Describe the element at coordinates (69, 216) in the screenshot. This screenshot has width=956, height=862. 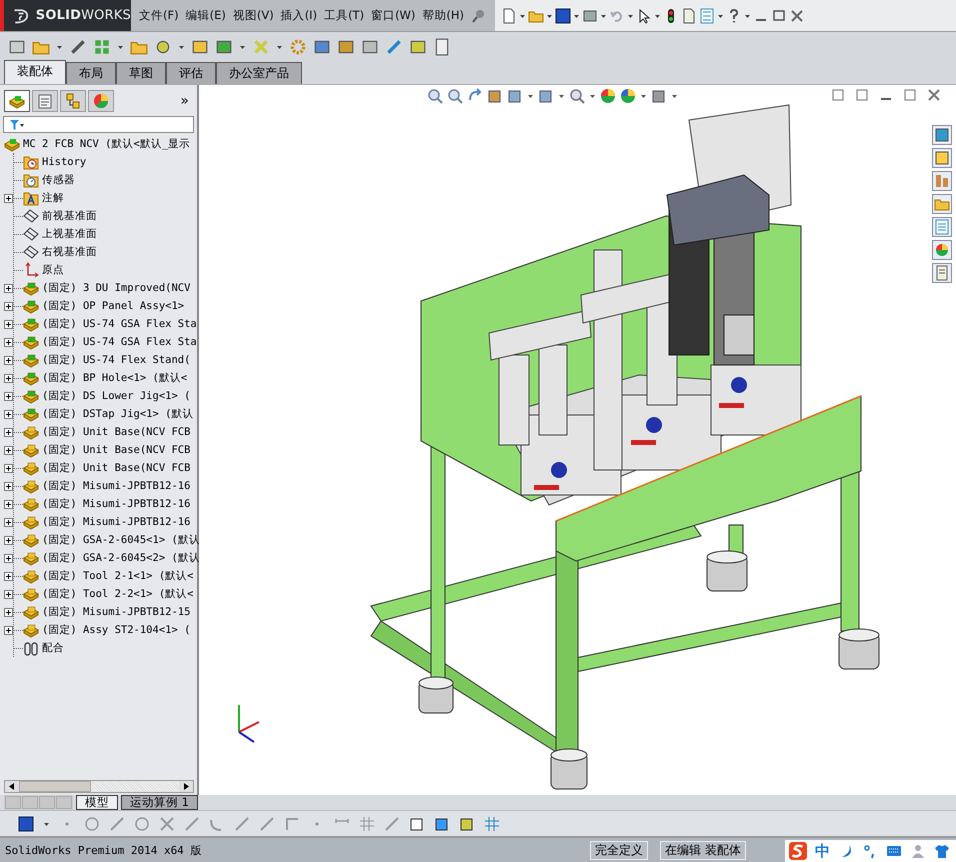
I see `tree-item: 前视基准面` at that location.